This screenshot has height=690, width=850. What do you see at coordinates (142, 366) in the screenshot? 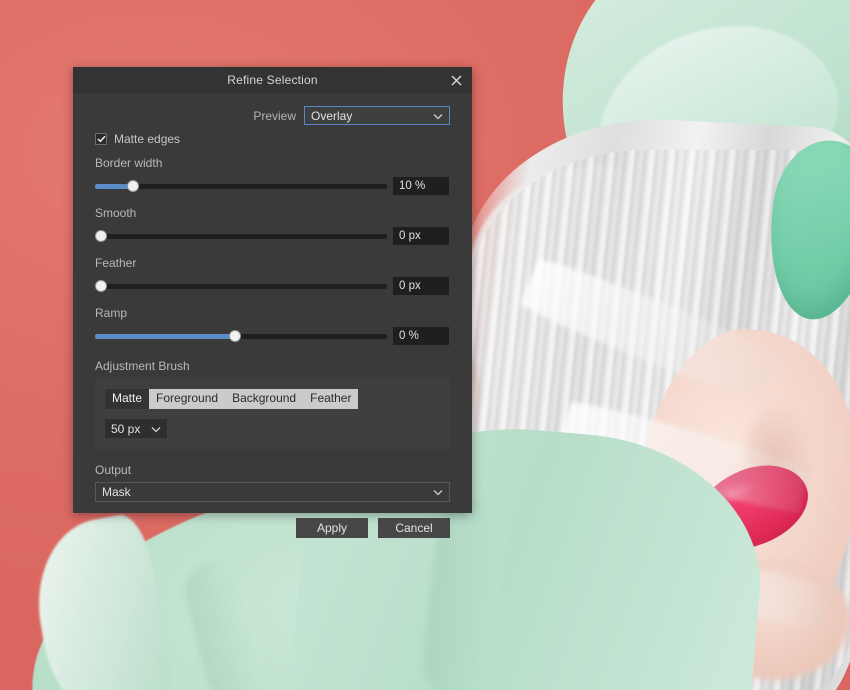
I see `adjustment-brush-label: Adjustment Brush` at bounding box center [142, 366].